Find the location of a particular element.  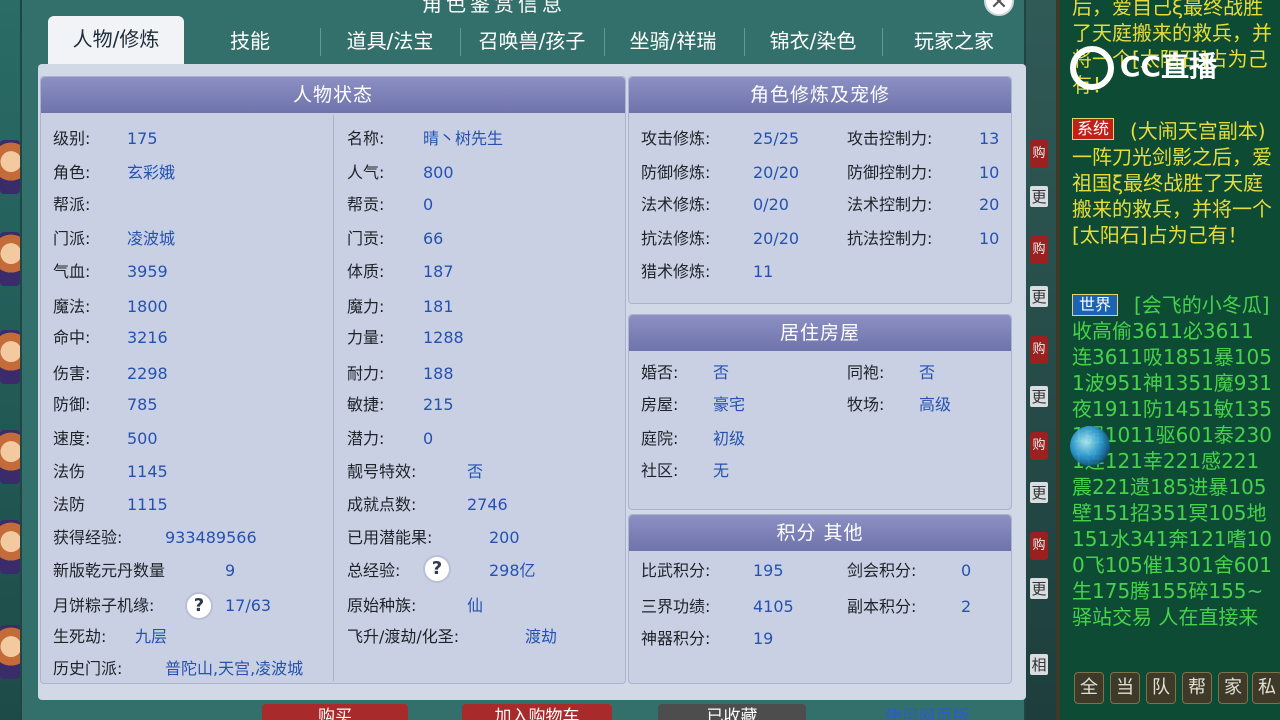

score-value: 0 is located at coordinates (966, 570).